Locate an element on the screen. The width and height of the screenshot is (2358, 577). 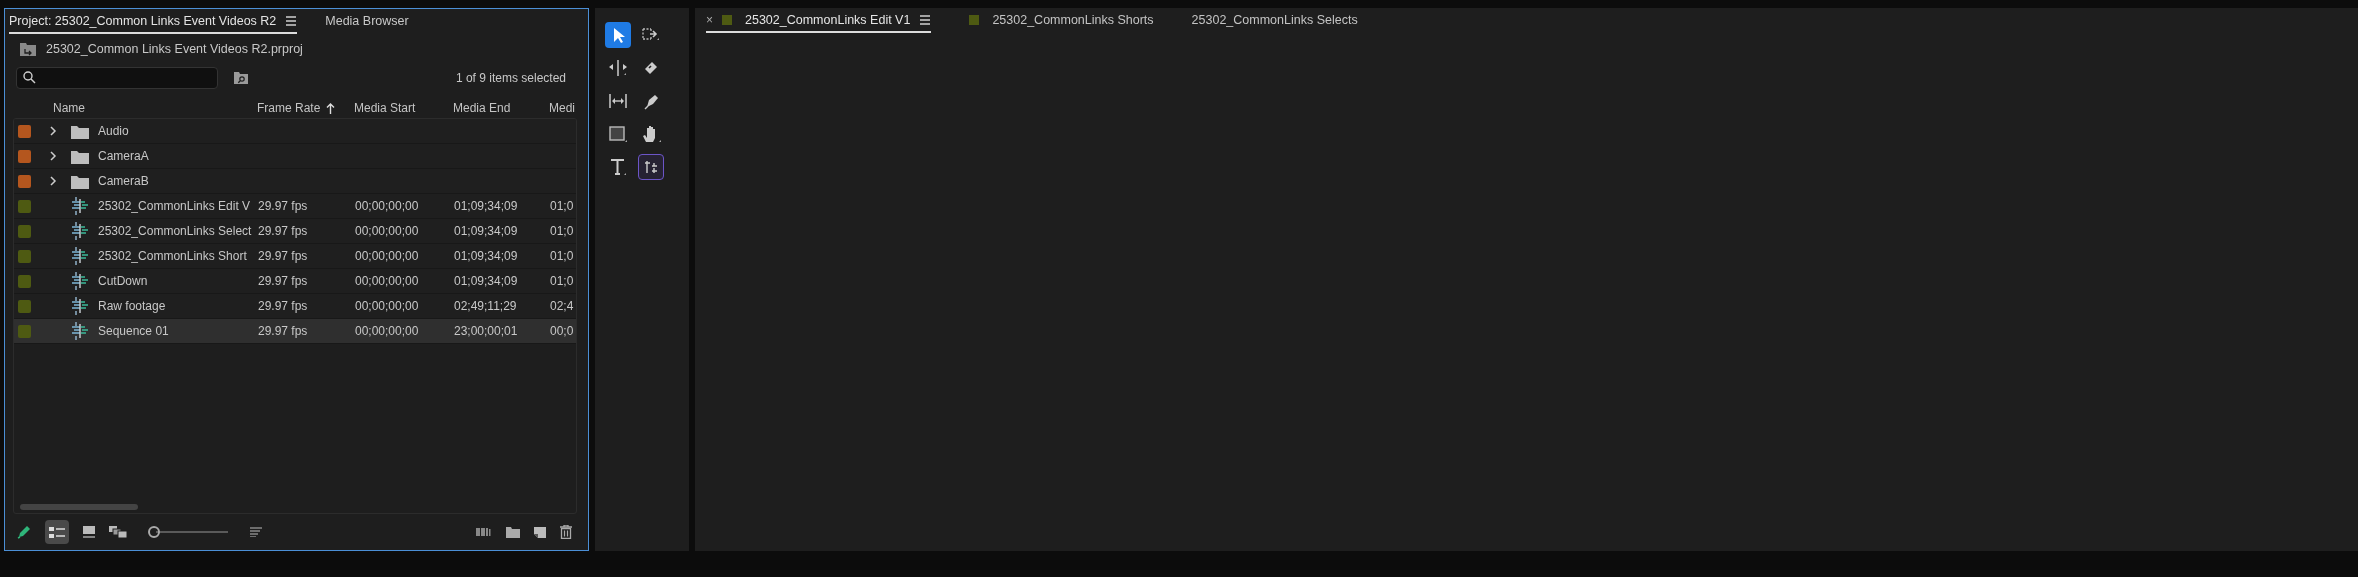
table-cell-text: 02;4 is located at coordinates (562, 306).